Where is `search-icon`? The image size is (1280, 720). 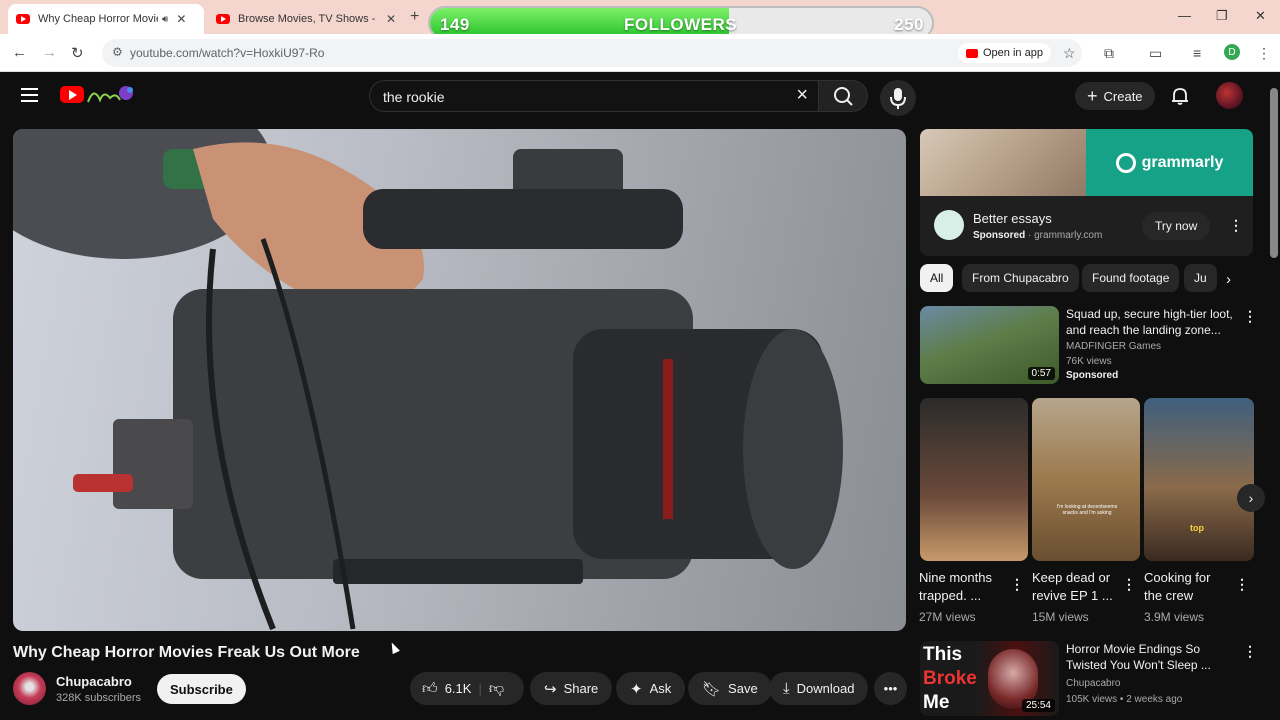
search-icon is located at coordinates (843, 96).